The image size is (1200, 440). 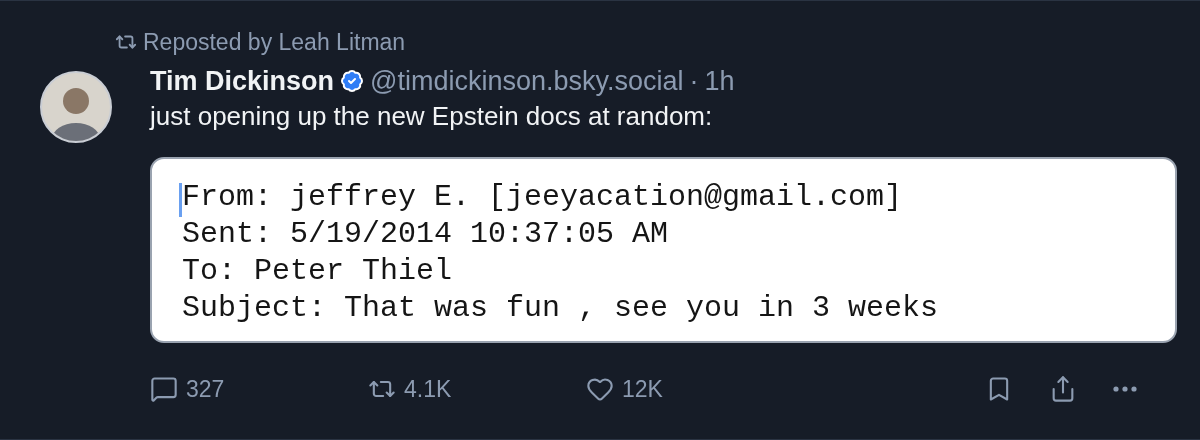 What do you see at coordinates (180, 200) in the screenshot?
I see `text-cursor` at bounding box center [180, 200].